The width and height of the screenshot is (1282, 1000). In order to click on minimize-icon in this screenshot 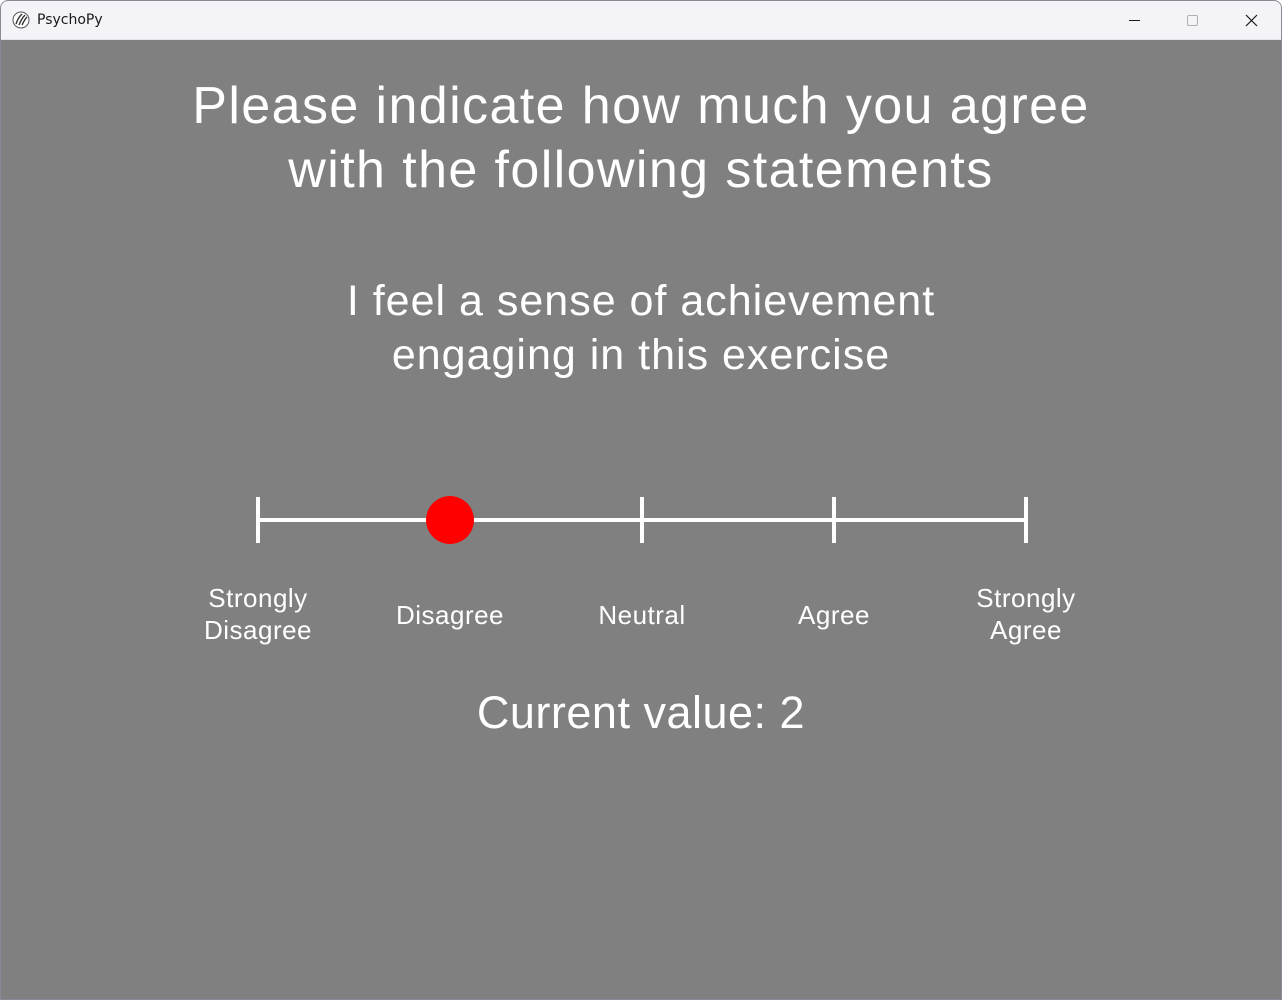, I will do `click(1134, 20)`.